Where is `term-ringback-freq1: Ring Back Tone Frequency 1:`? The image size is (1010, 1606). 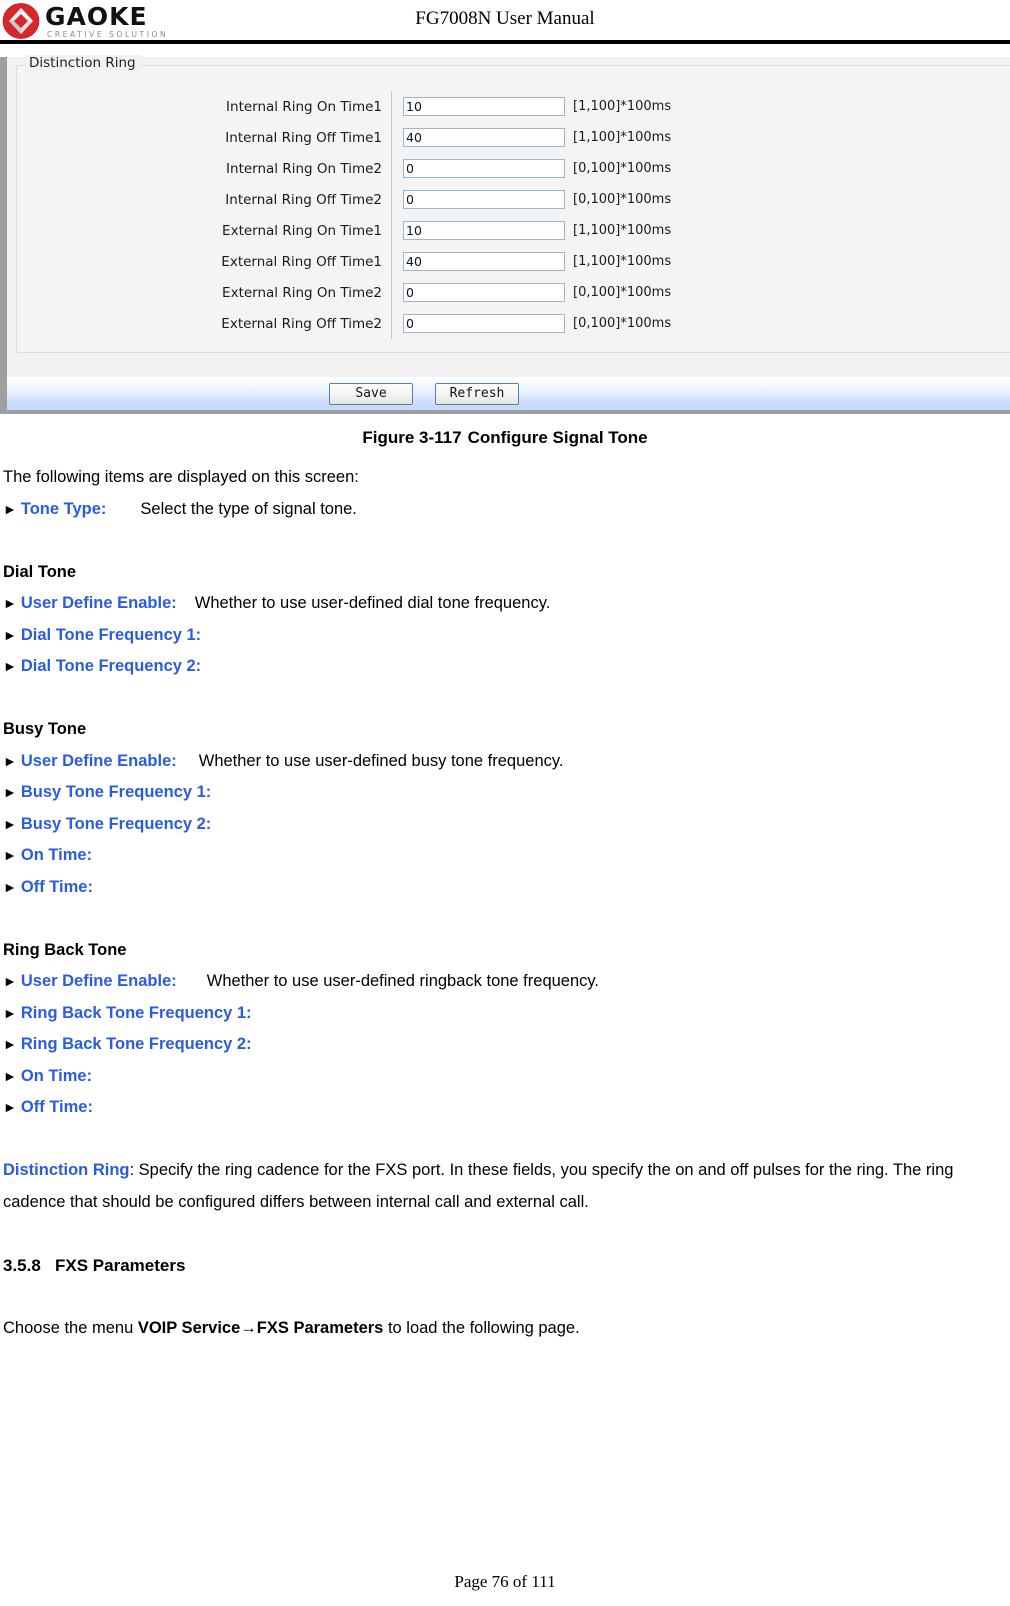 term-ringback-freq1: Ring Back Tone Frequency 1: is located at coordinates (136, 1012).